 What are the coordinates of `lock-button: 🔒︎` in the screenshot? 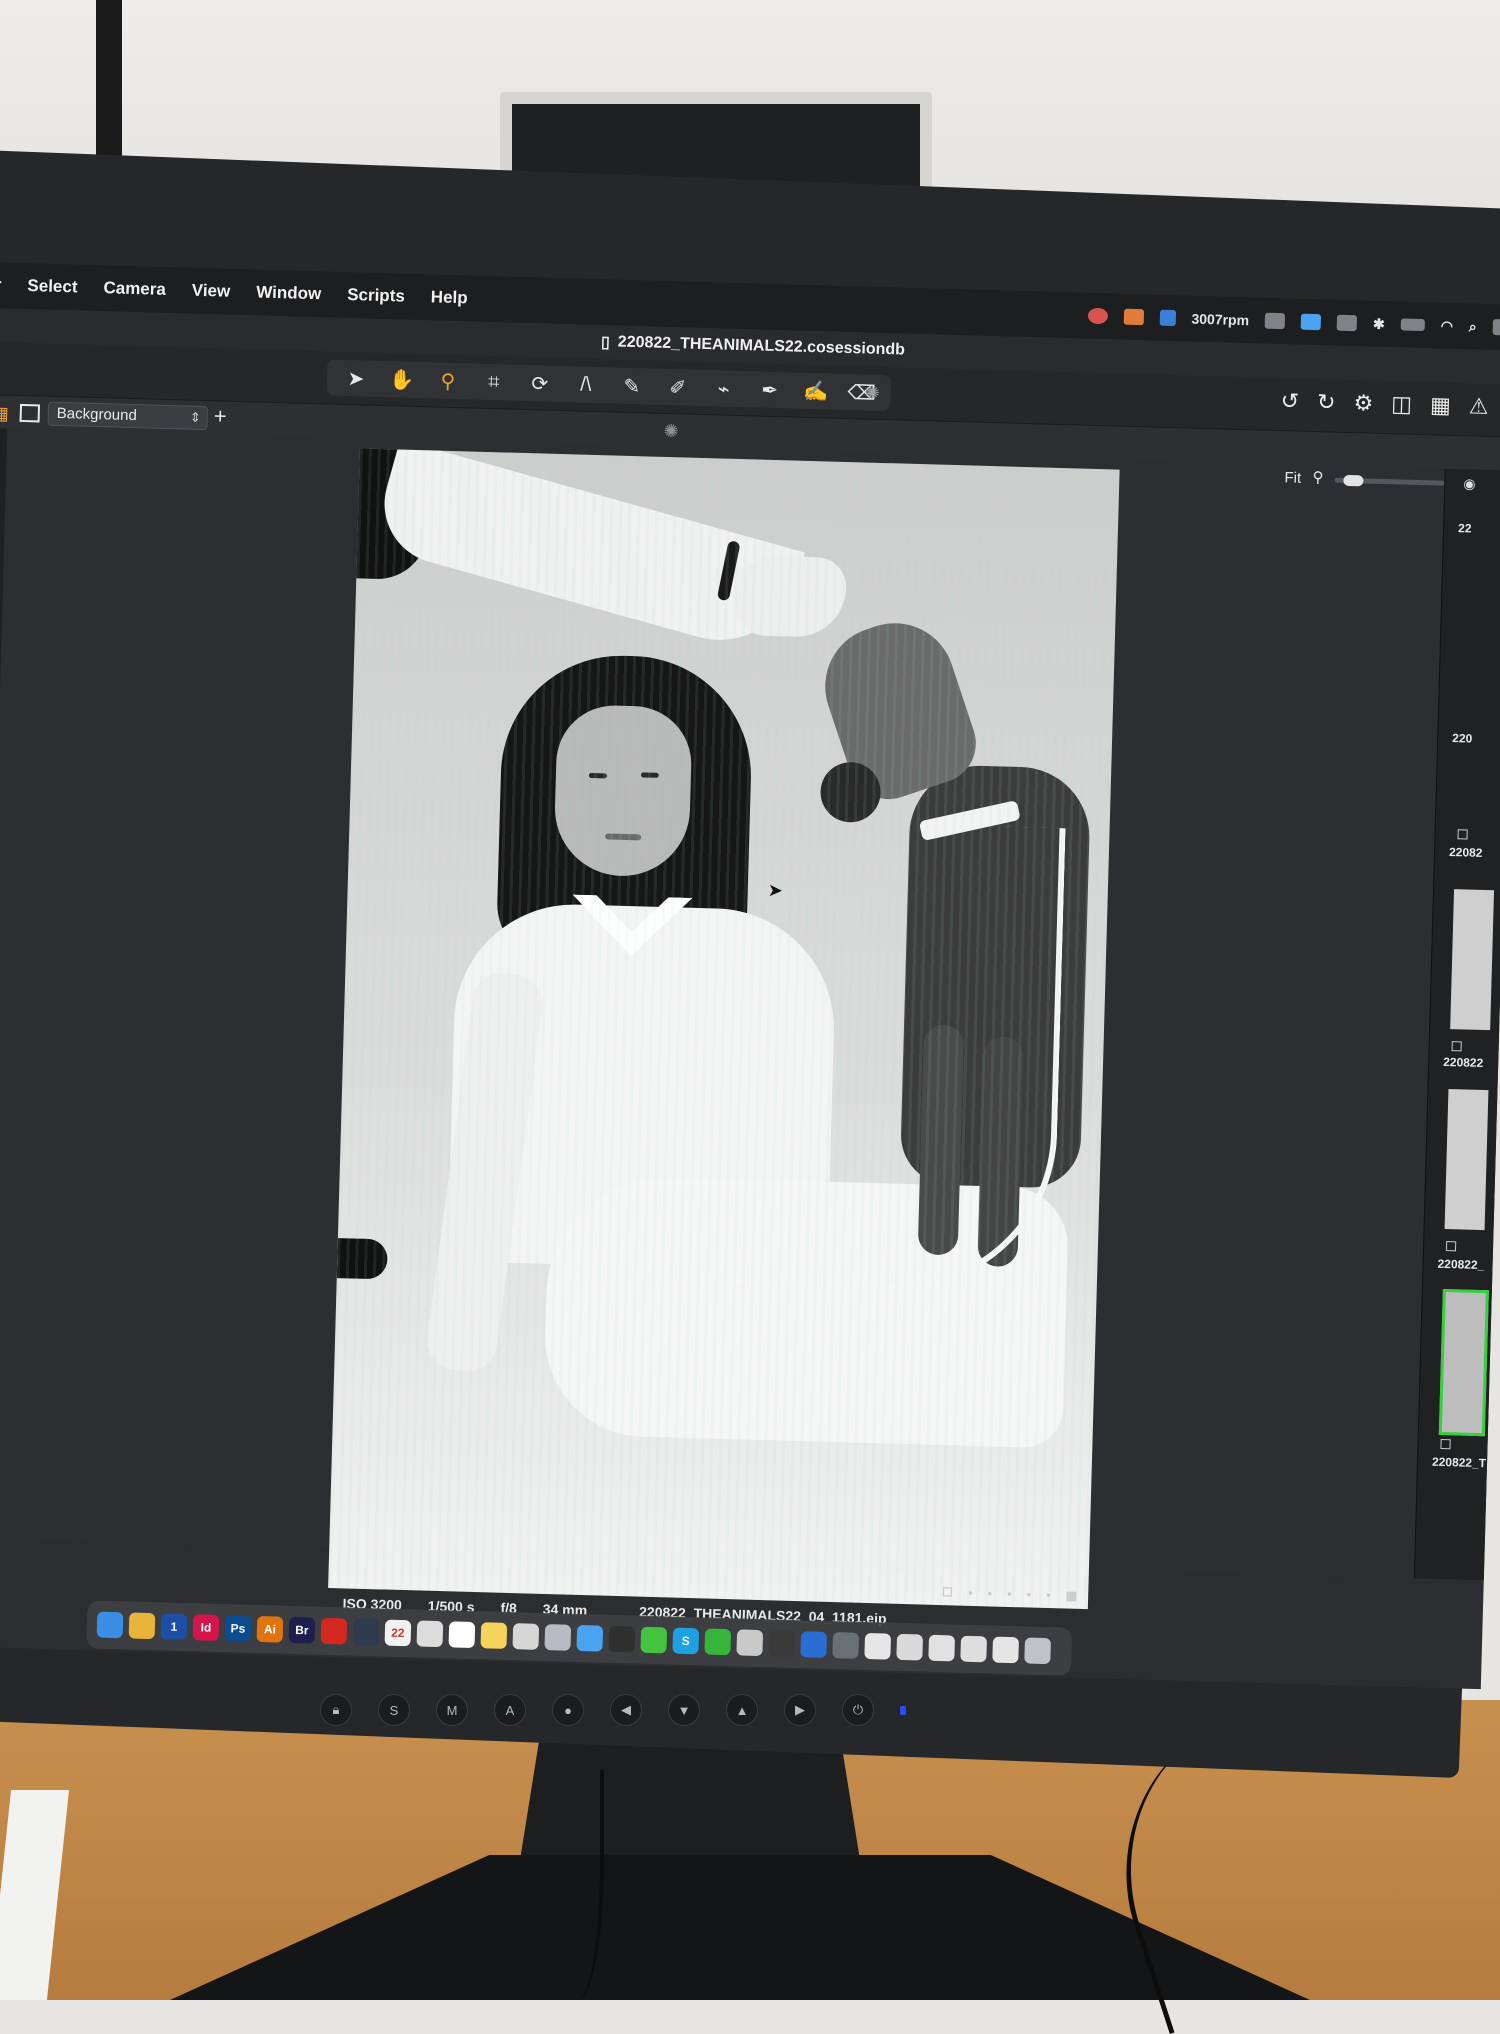 It's located at (336, 1710).